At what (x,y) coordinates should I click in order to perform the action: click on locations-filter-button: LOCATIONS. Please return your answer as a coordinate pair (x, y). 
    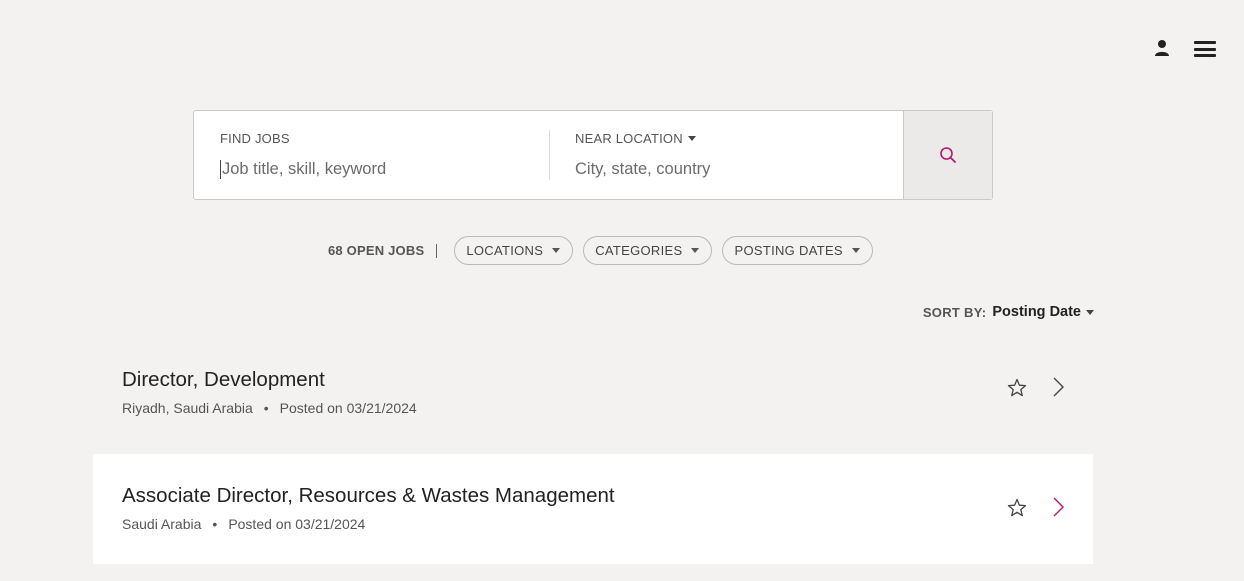
    Looking at the image, I should click on (514, 250).